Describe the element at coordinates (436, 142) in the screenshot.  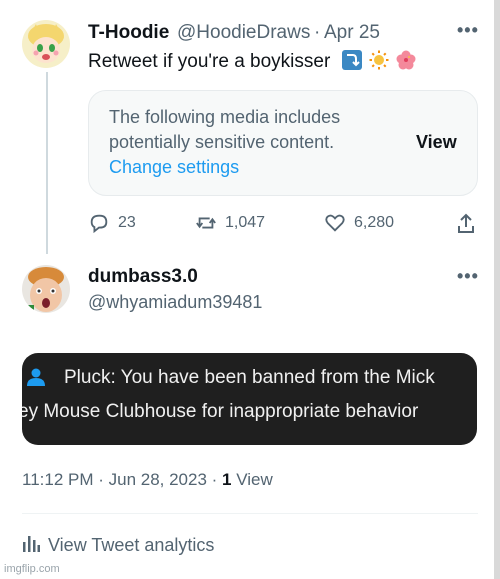
I see `view-sensitive-button: View` at that location.